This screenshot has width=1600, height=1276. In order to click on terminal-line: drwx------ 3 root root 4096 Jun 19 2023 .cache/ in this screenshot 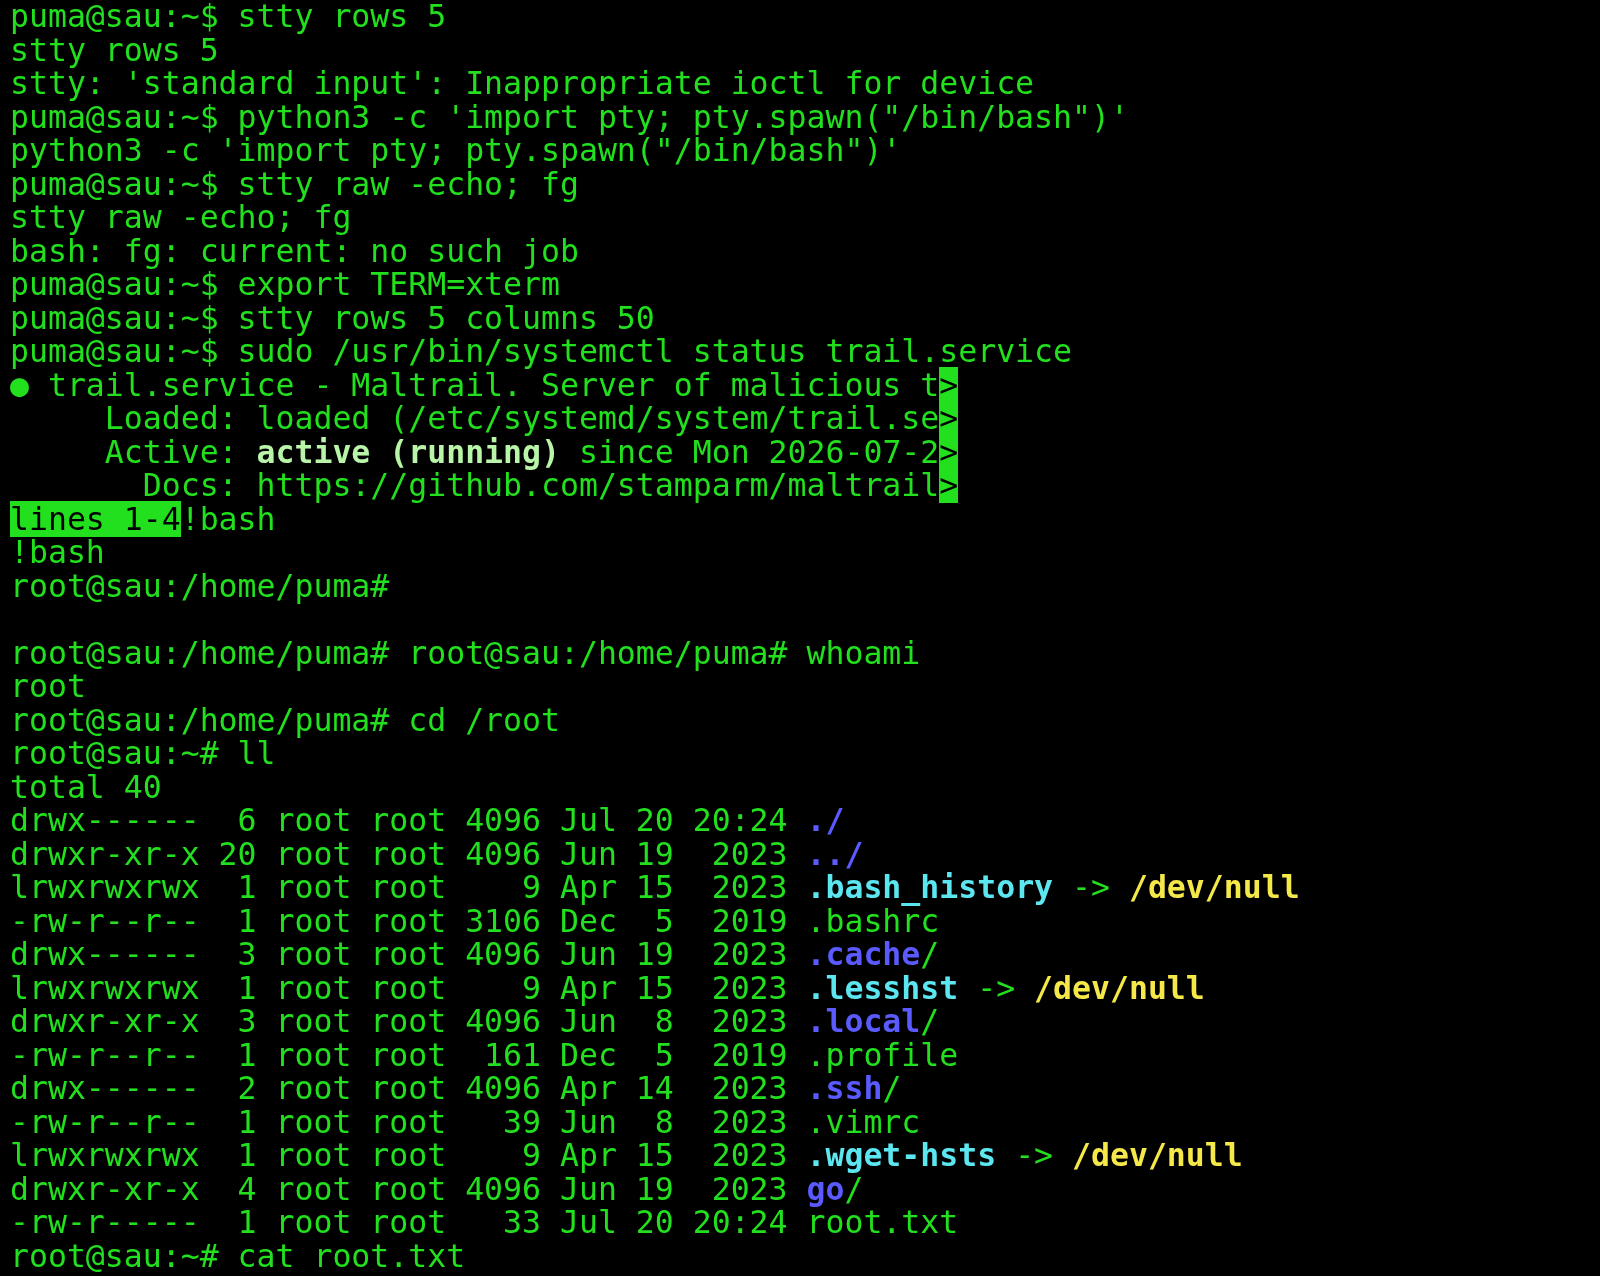, I will do `click(475, 955)`.